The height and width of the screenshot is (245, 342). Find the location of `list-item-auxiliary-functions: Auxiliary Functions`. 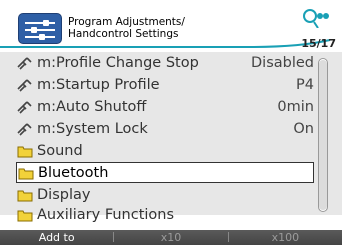

list-item-auxiliary-functions: Auxiliary Functions is located at coordinates (165, 215).